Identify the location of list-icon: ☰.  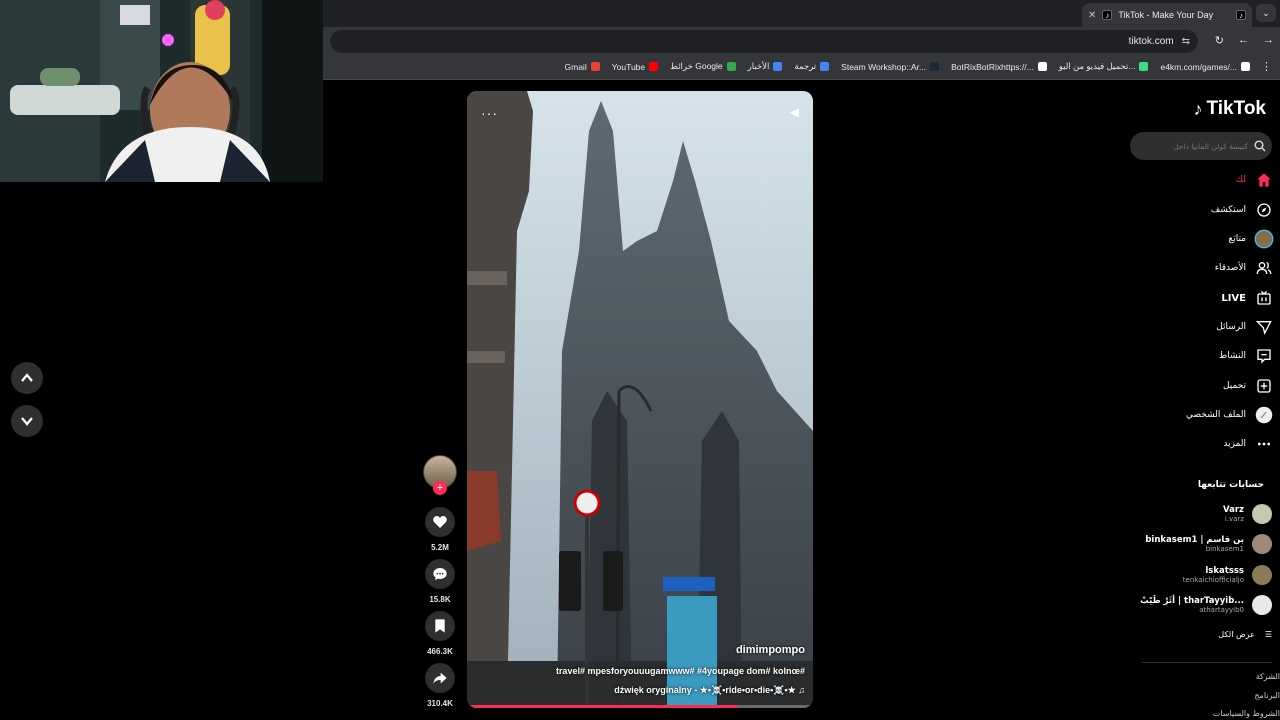
(1268, 634).